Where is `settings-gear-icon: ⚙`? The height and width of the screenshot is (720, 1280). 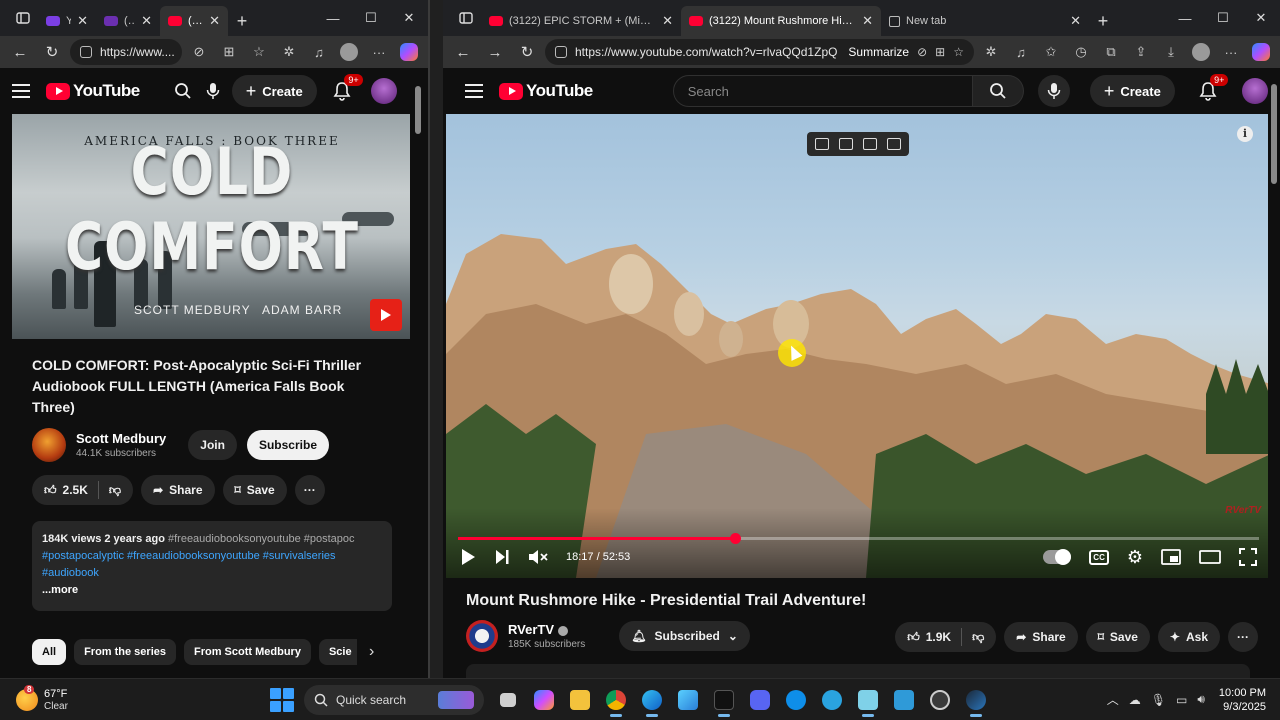
settings-gear-icon: ⚙ is located at coordinates (1135, 557).